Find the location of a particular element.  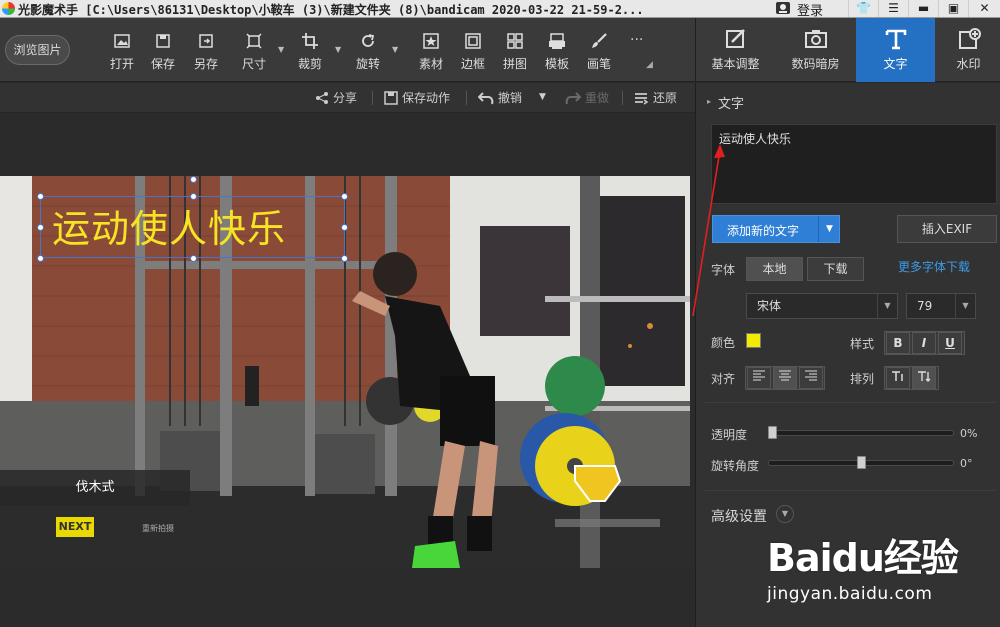

text-section-title: 文字 is located at coordinates (731, 104).